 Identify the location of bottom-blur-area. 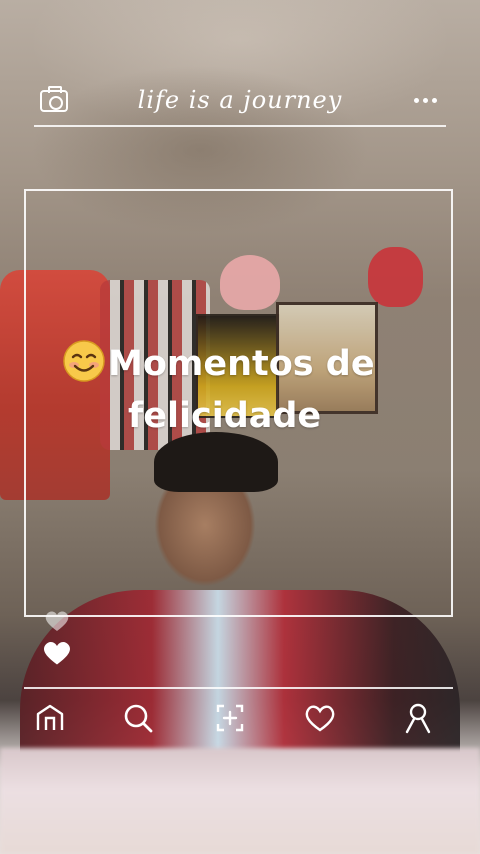
(240, 801).